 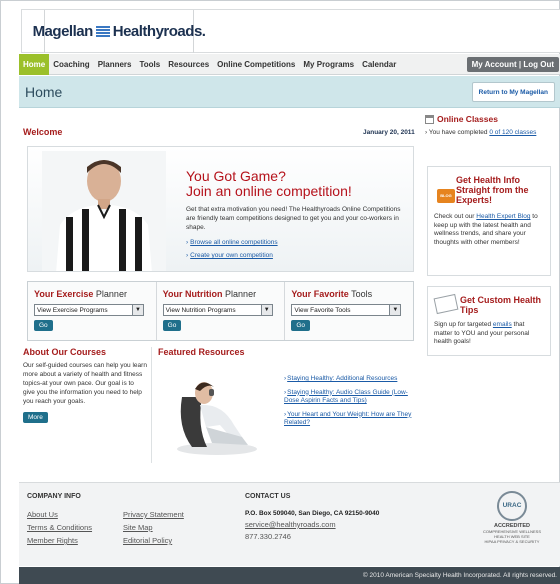 I want to click on privacy-statement-link: Privacy Statement, so click(x=168, y=514).